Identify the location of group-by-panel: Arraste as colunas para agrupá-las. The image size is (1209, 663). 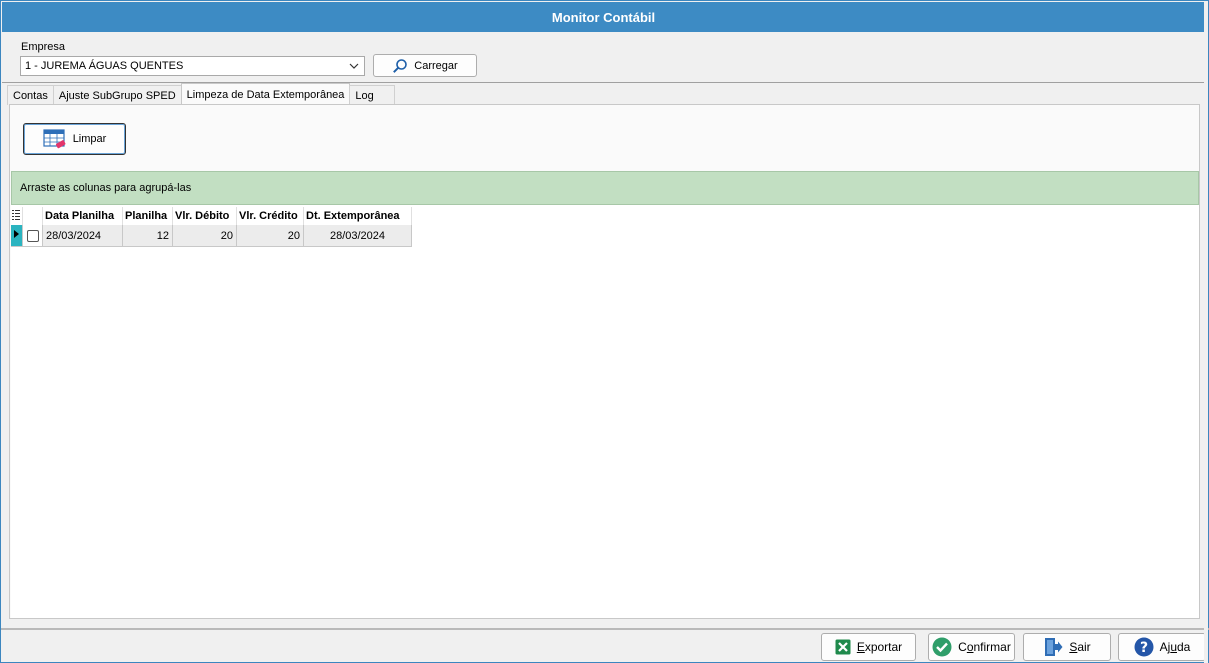
(605, 188).